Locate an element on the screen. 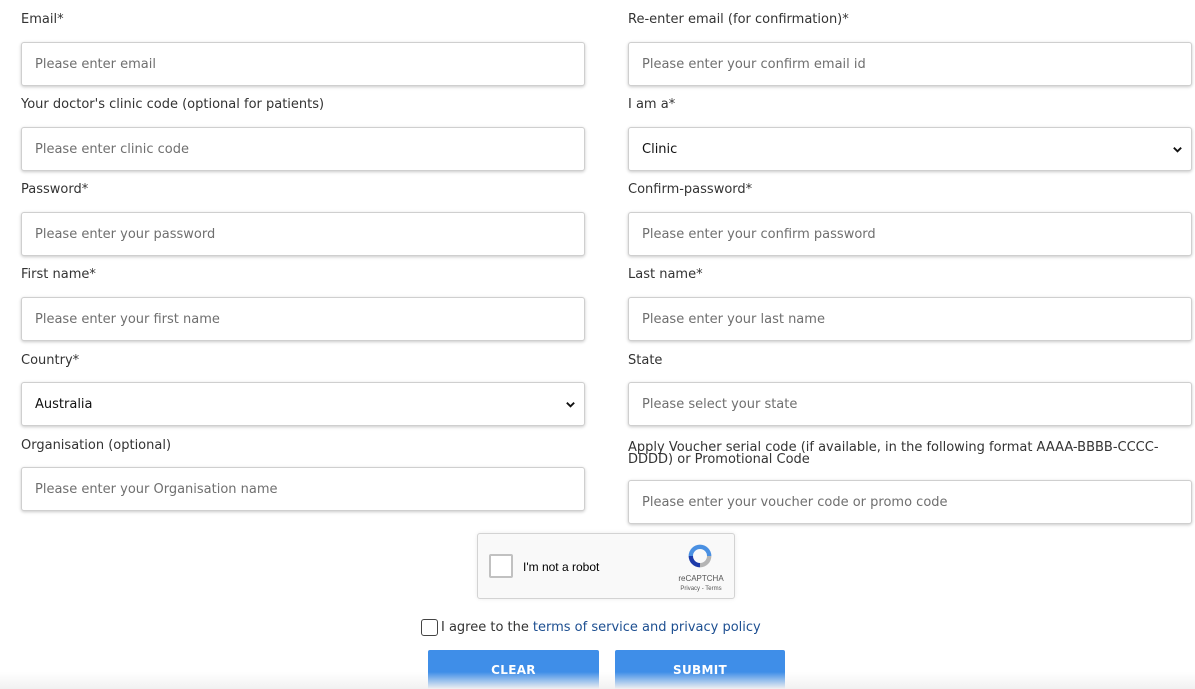 Image resolution: width=1195 pixels, height=689 pixels. clinic-code-field is located at coordinates (303, 149).